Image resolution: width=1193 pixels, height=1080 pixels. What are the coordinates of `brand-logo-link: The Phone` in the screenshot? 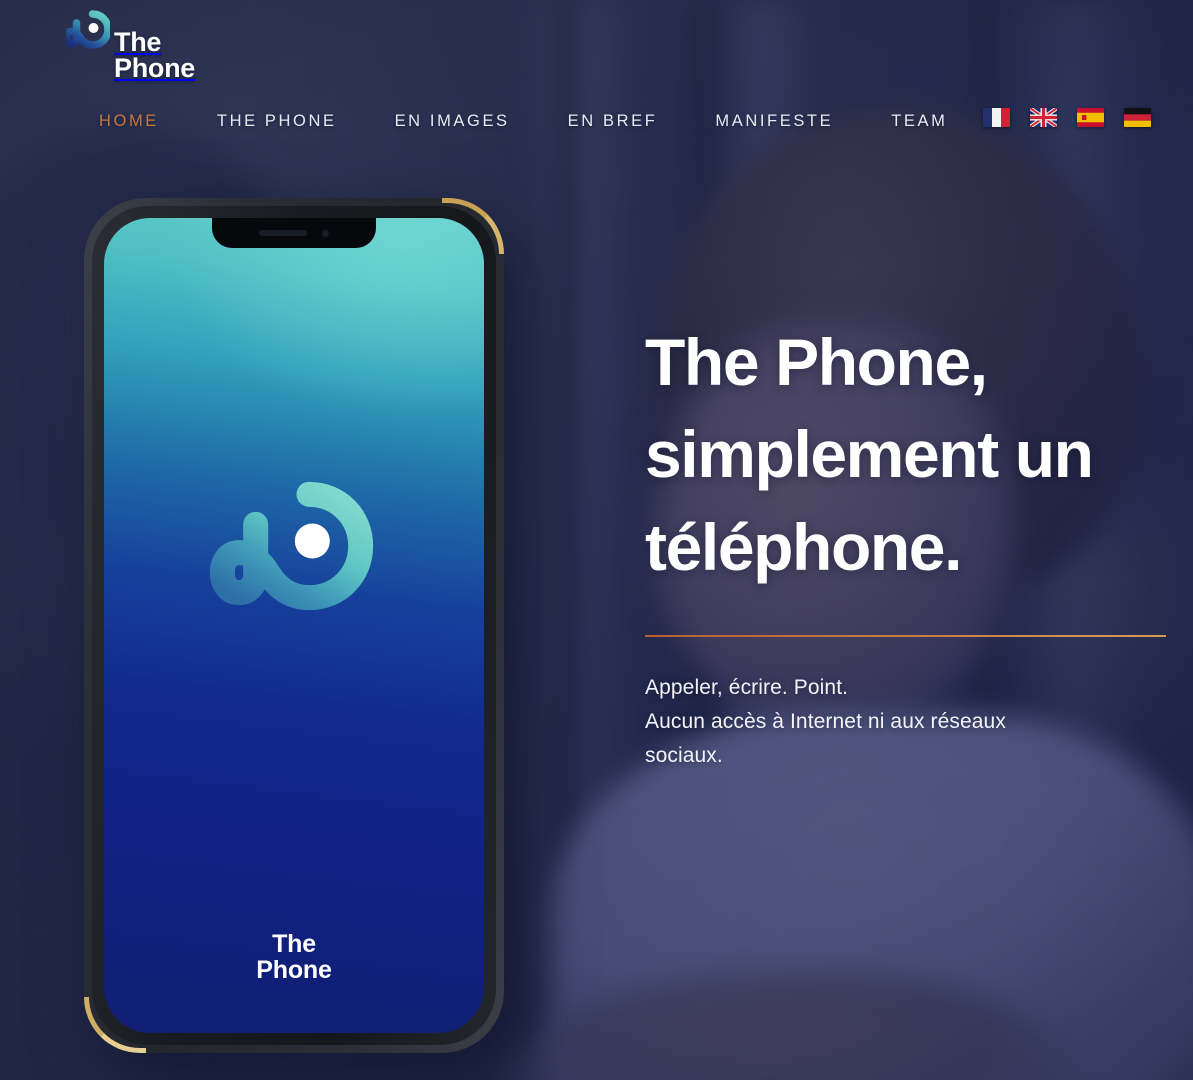 It's located at (130, 46).